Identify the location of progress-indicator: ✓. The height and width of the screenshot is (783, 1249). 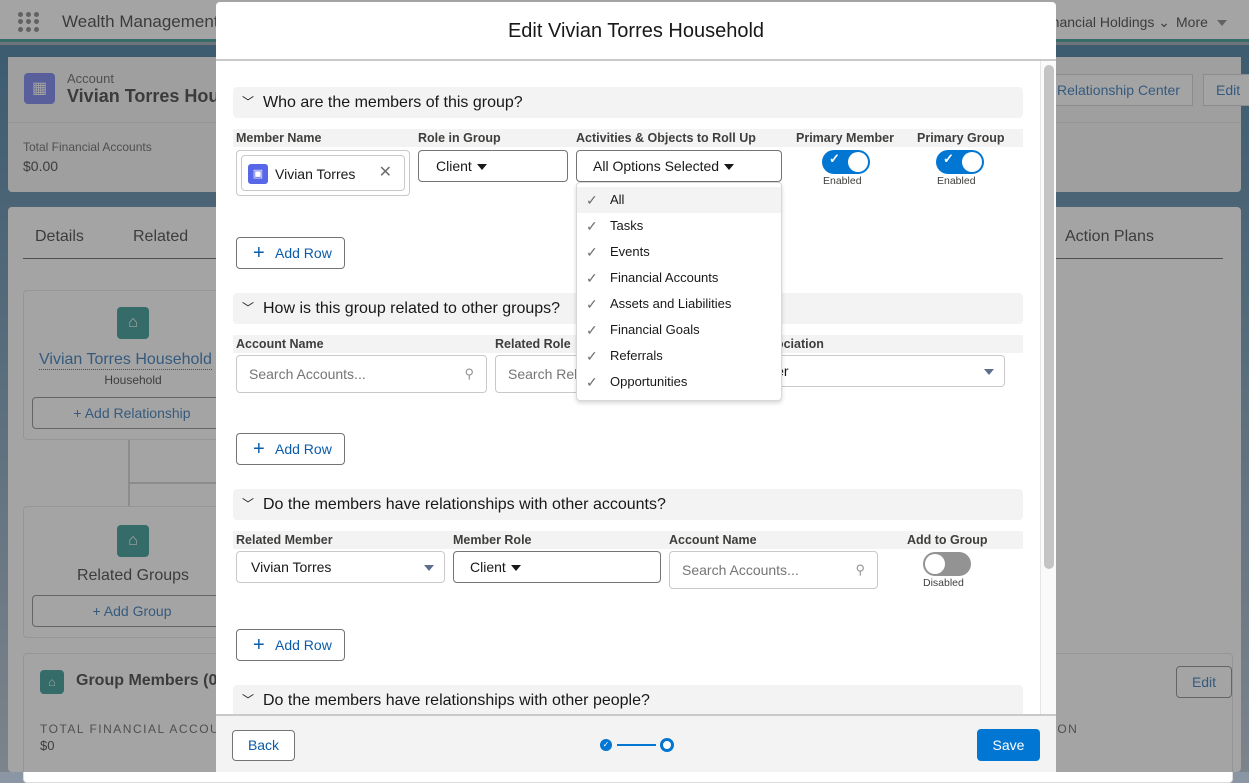
(638, 745).